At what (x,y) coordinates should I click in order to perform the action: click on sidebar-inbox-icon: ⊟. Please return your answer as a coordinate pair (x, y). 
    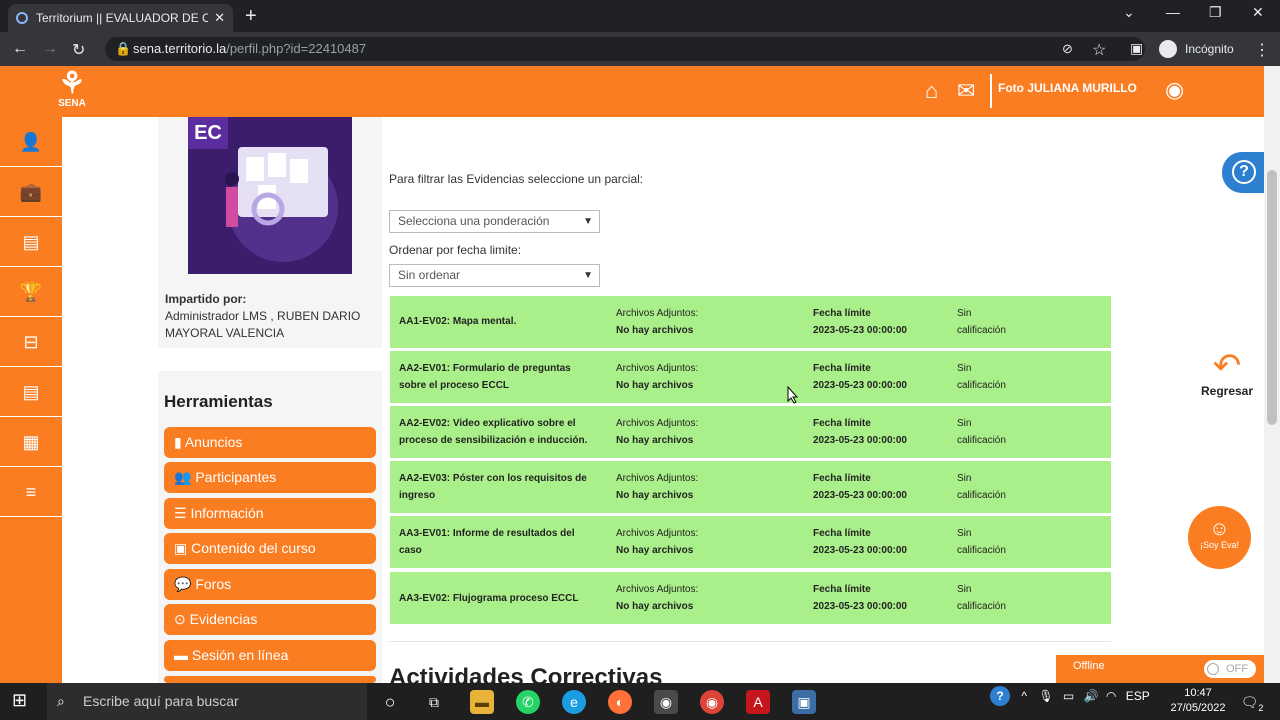
    Looking at the image, I should click on (31, 342).